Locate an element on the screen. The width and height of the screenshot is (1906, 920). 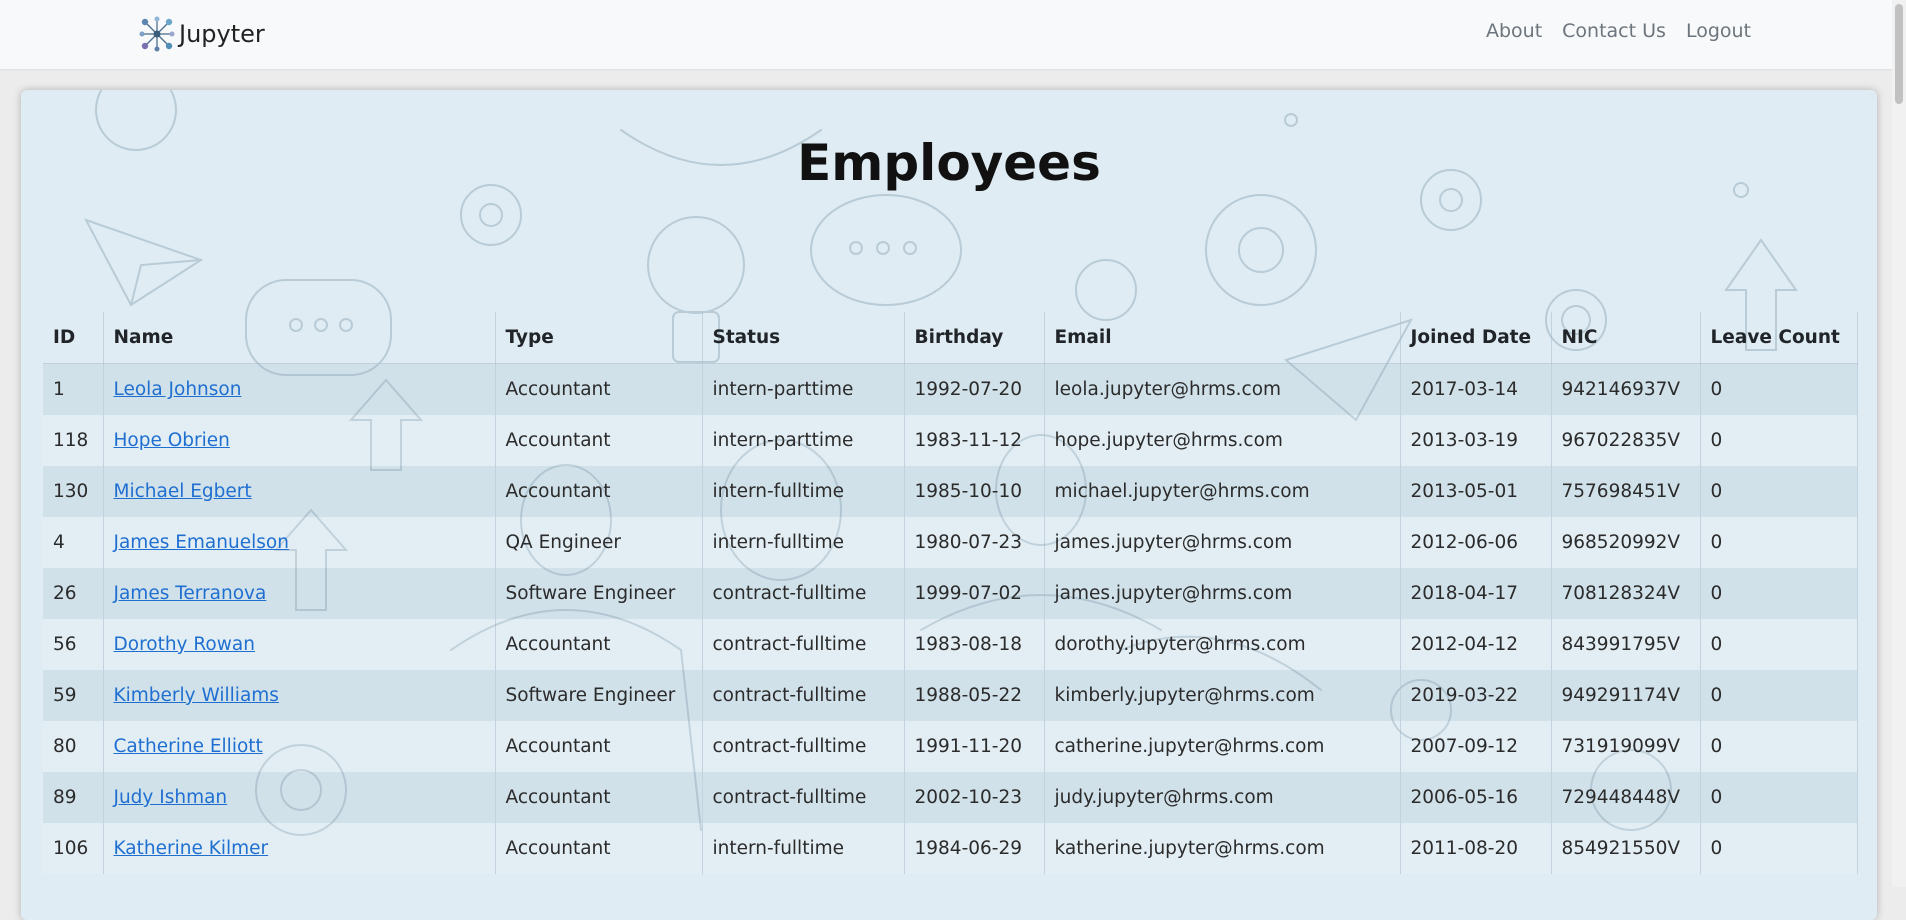
employee-name-link: Judy Ishman is located at coordinates (171, 797).